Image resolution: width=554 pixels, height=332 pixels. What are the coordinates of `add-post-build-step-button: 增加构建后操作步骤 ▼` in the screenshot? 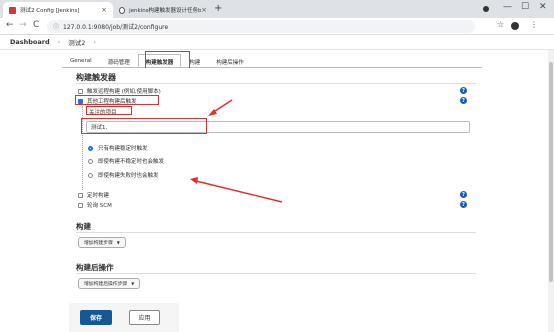 It's located at (109, 283).